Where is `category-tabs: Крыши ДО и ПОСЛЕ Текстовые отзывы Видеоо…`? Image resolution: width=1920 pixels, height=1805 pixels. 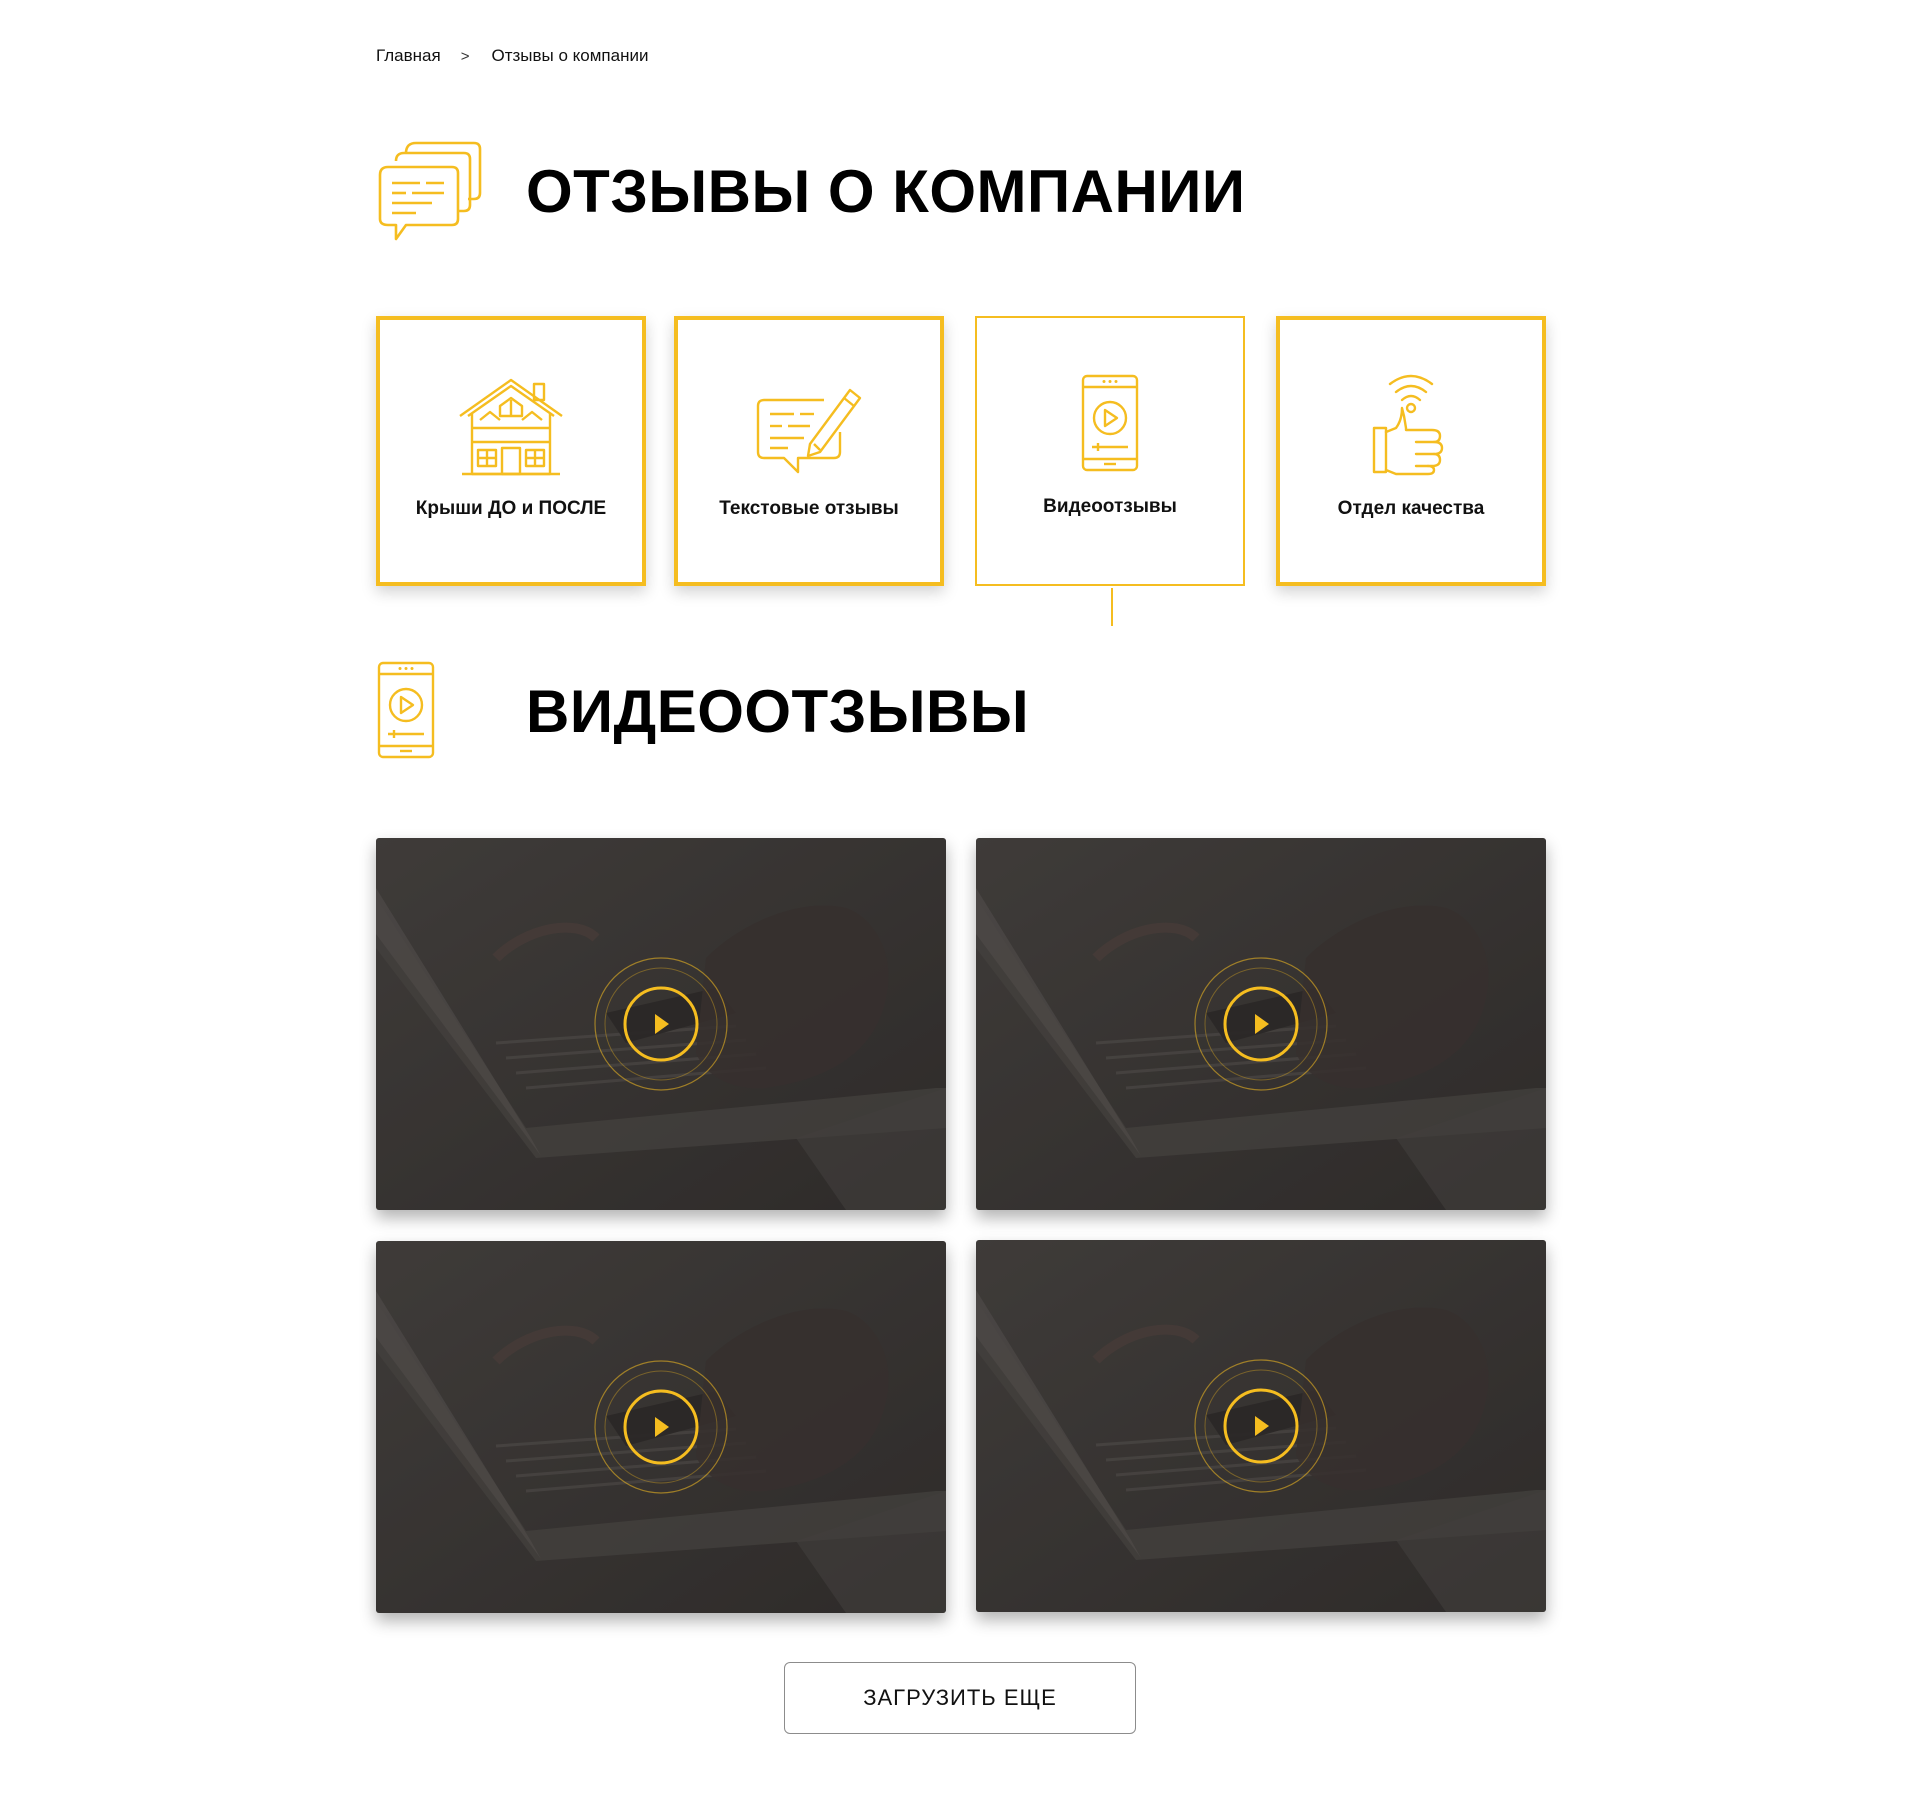 category-tabs: Крыши ДО и ПОСЛЕ Текстовые отзывы Видеоо… is located at coordinates (962, 452).